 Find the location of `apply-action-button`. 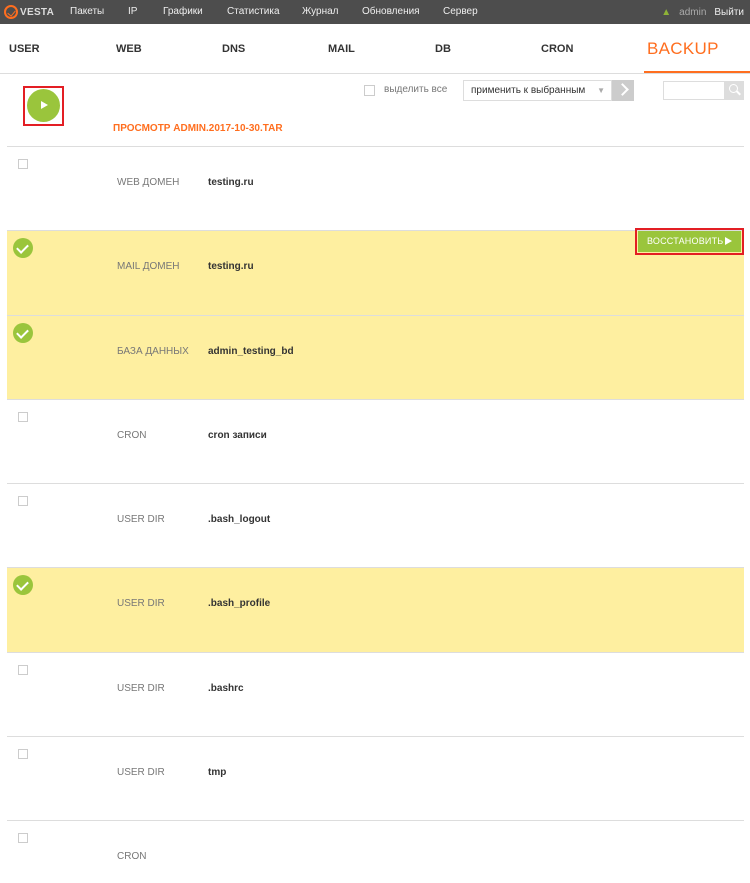

apply-action-button is located at coordinates (623, 90).